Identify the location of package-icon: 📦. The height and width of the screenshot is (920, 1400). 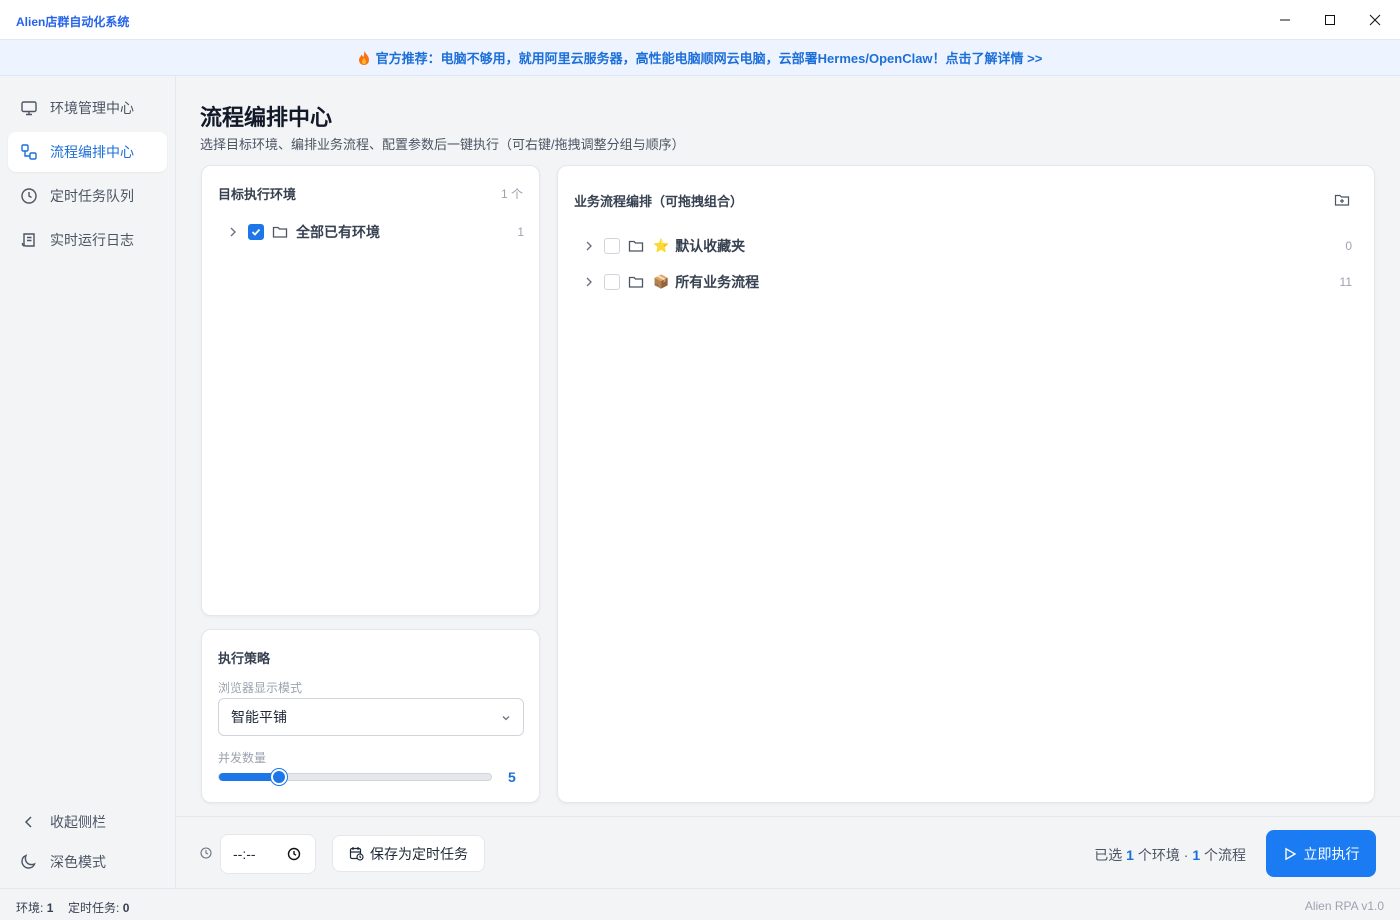
(661, 281).